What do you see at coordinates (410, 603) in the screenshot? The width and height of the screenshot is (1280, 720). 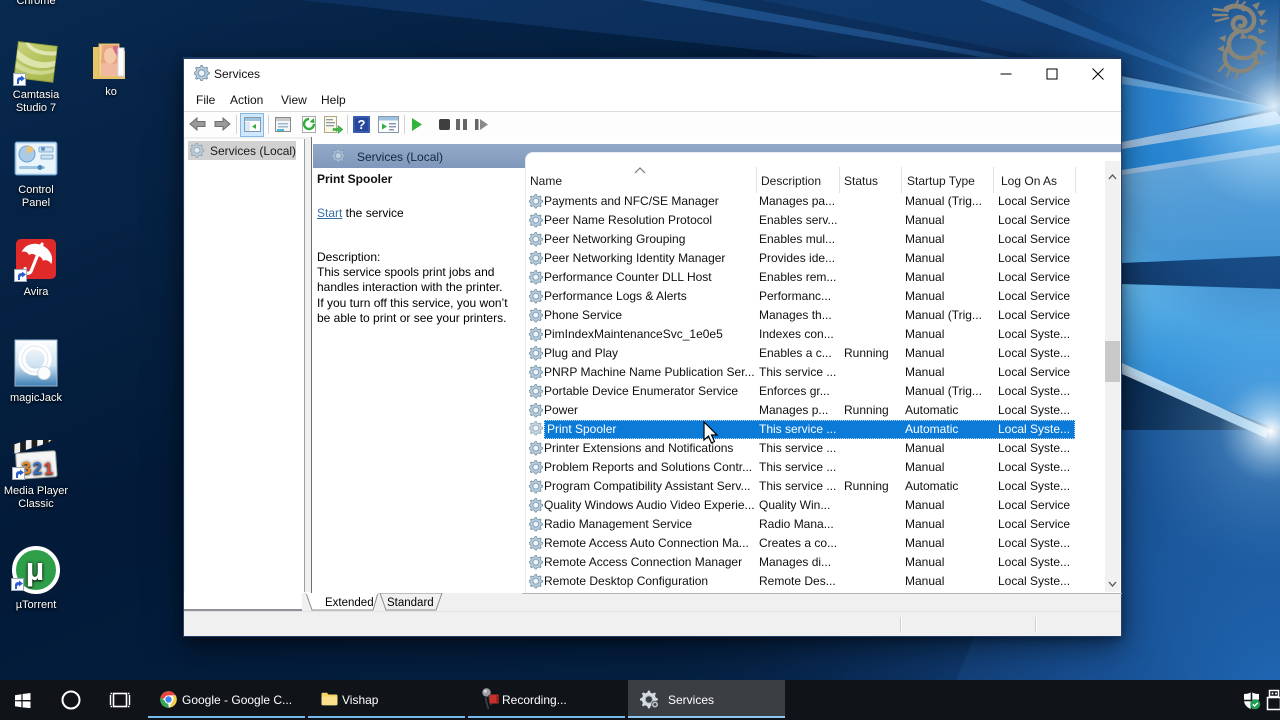 I see `svg-text: Standard` at bounding box center [410, 603].